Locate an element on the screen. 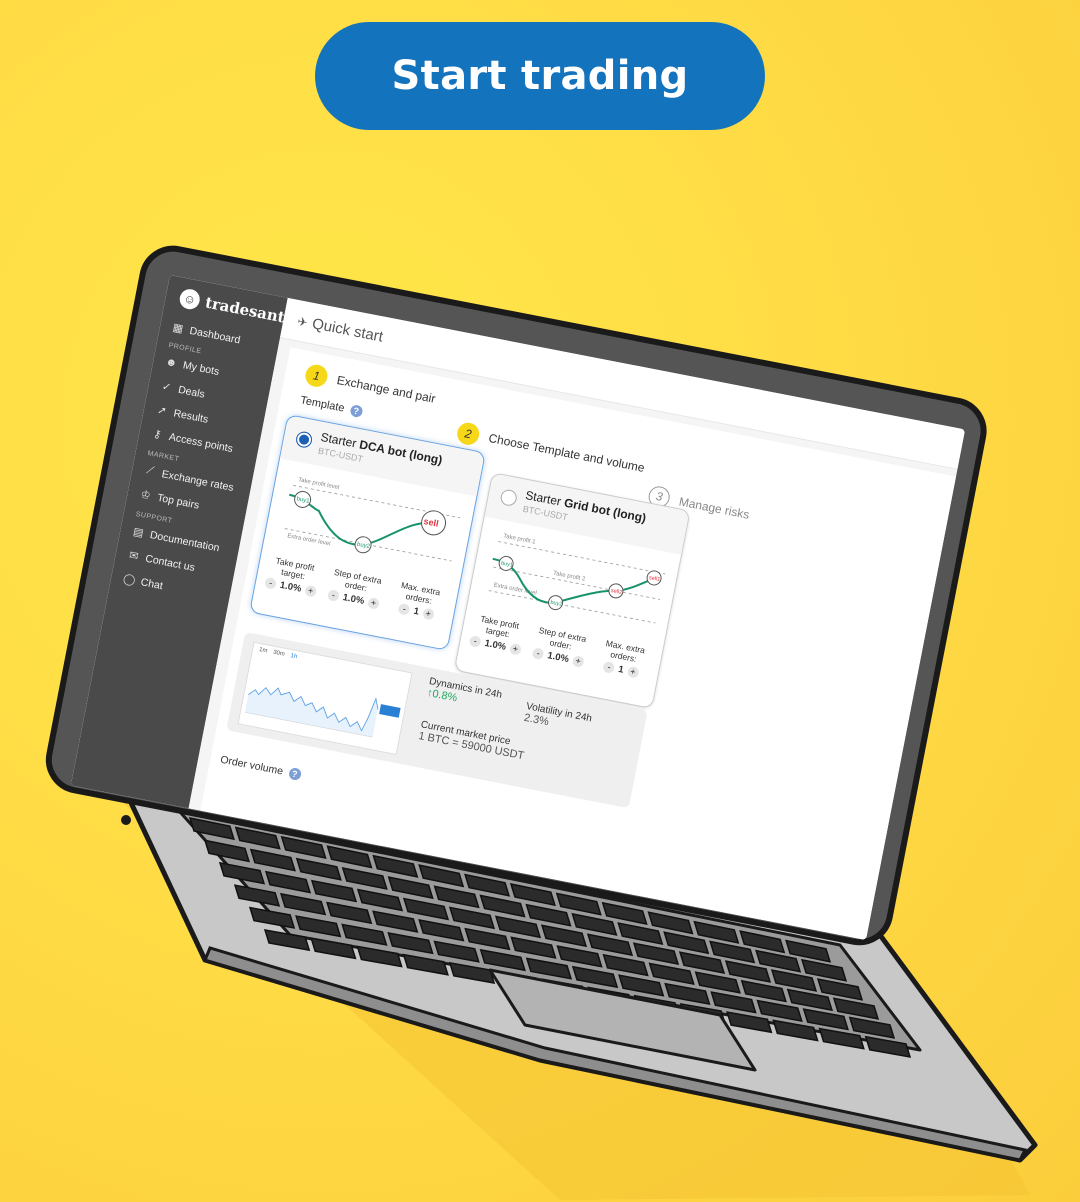 This screenshot has width=1080, height=1202. nav-chat: ◯ Chat is located at coordinates (143, 582).